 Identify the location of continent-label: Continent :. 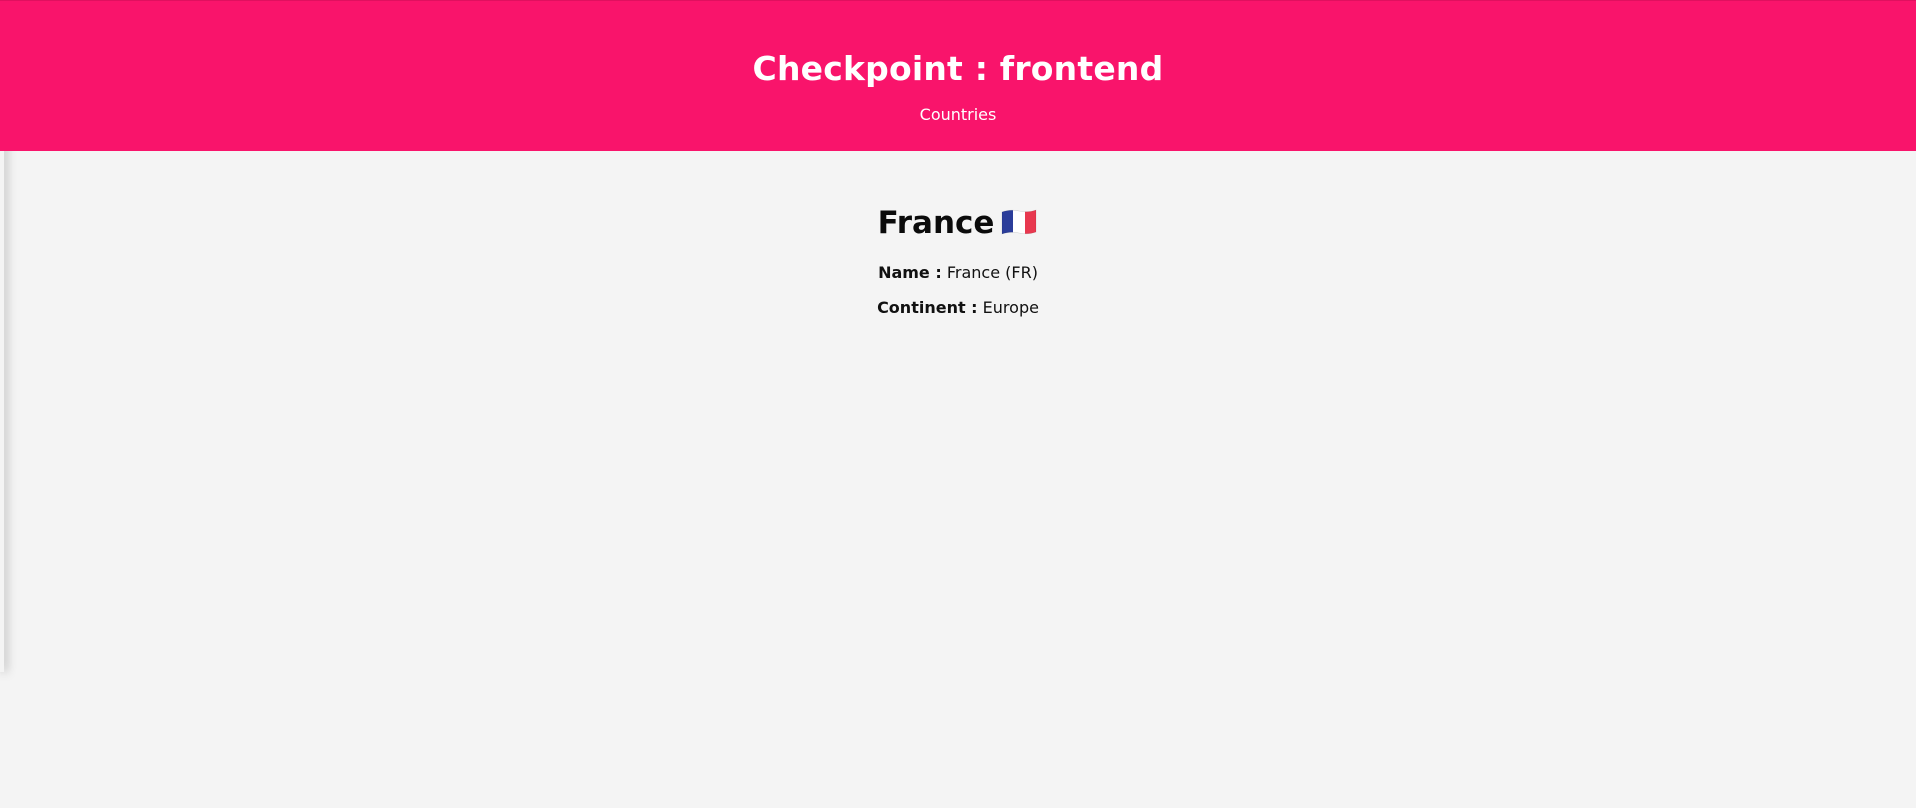
(927, 307).